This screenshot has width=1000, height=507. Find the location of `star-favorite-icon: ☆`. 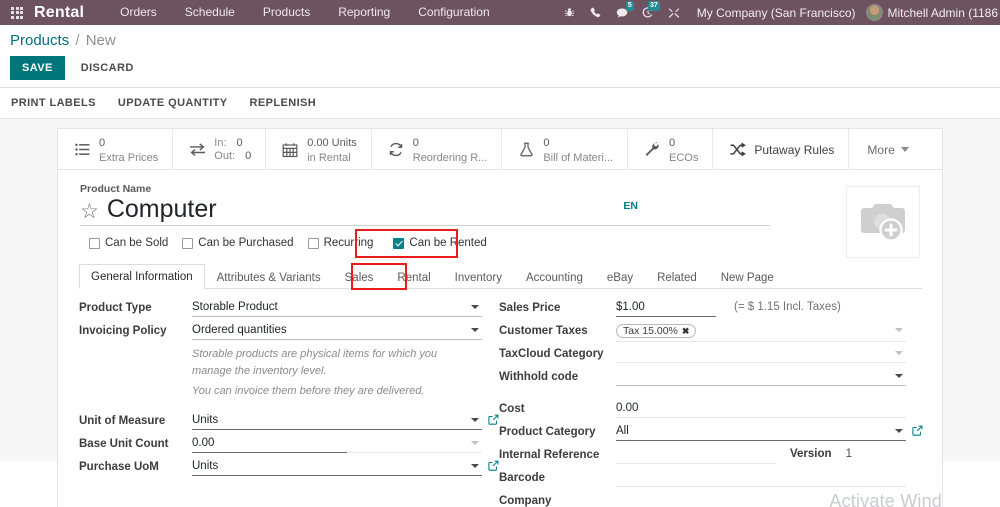

star-favorite-icon: ☆ is located at coordinates (89, 211).